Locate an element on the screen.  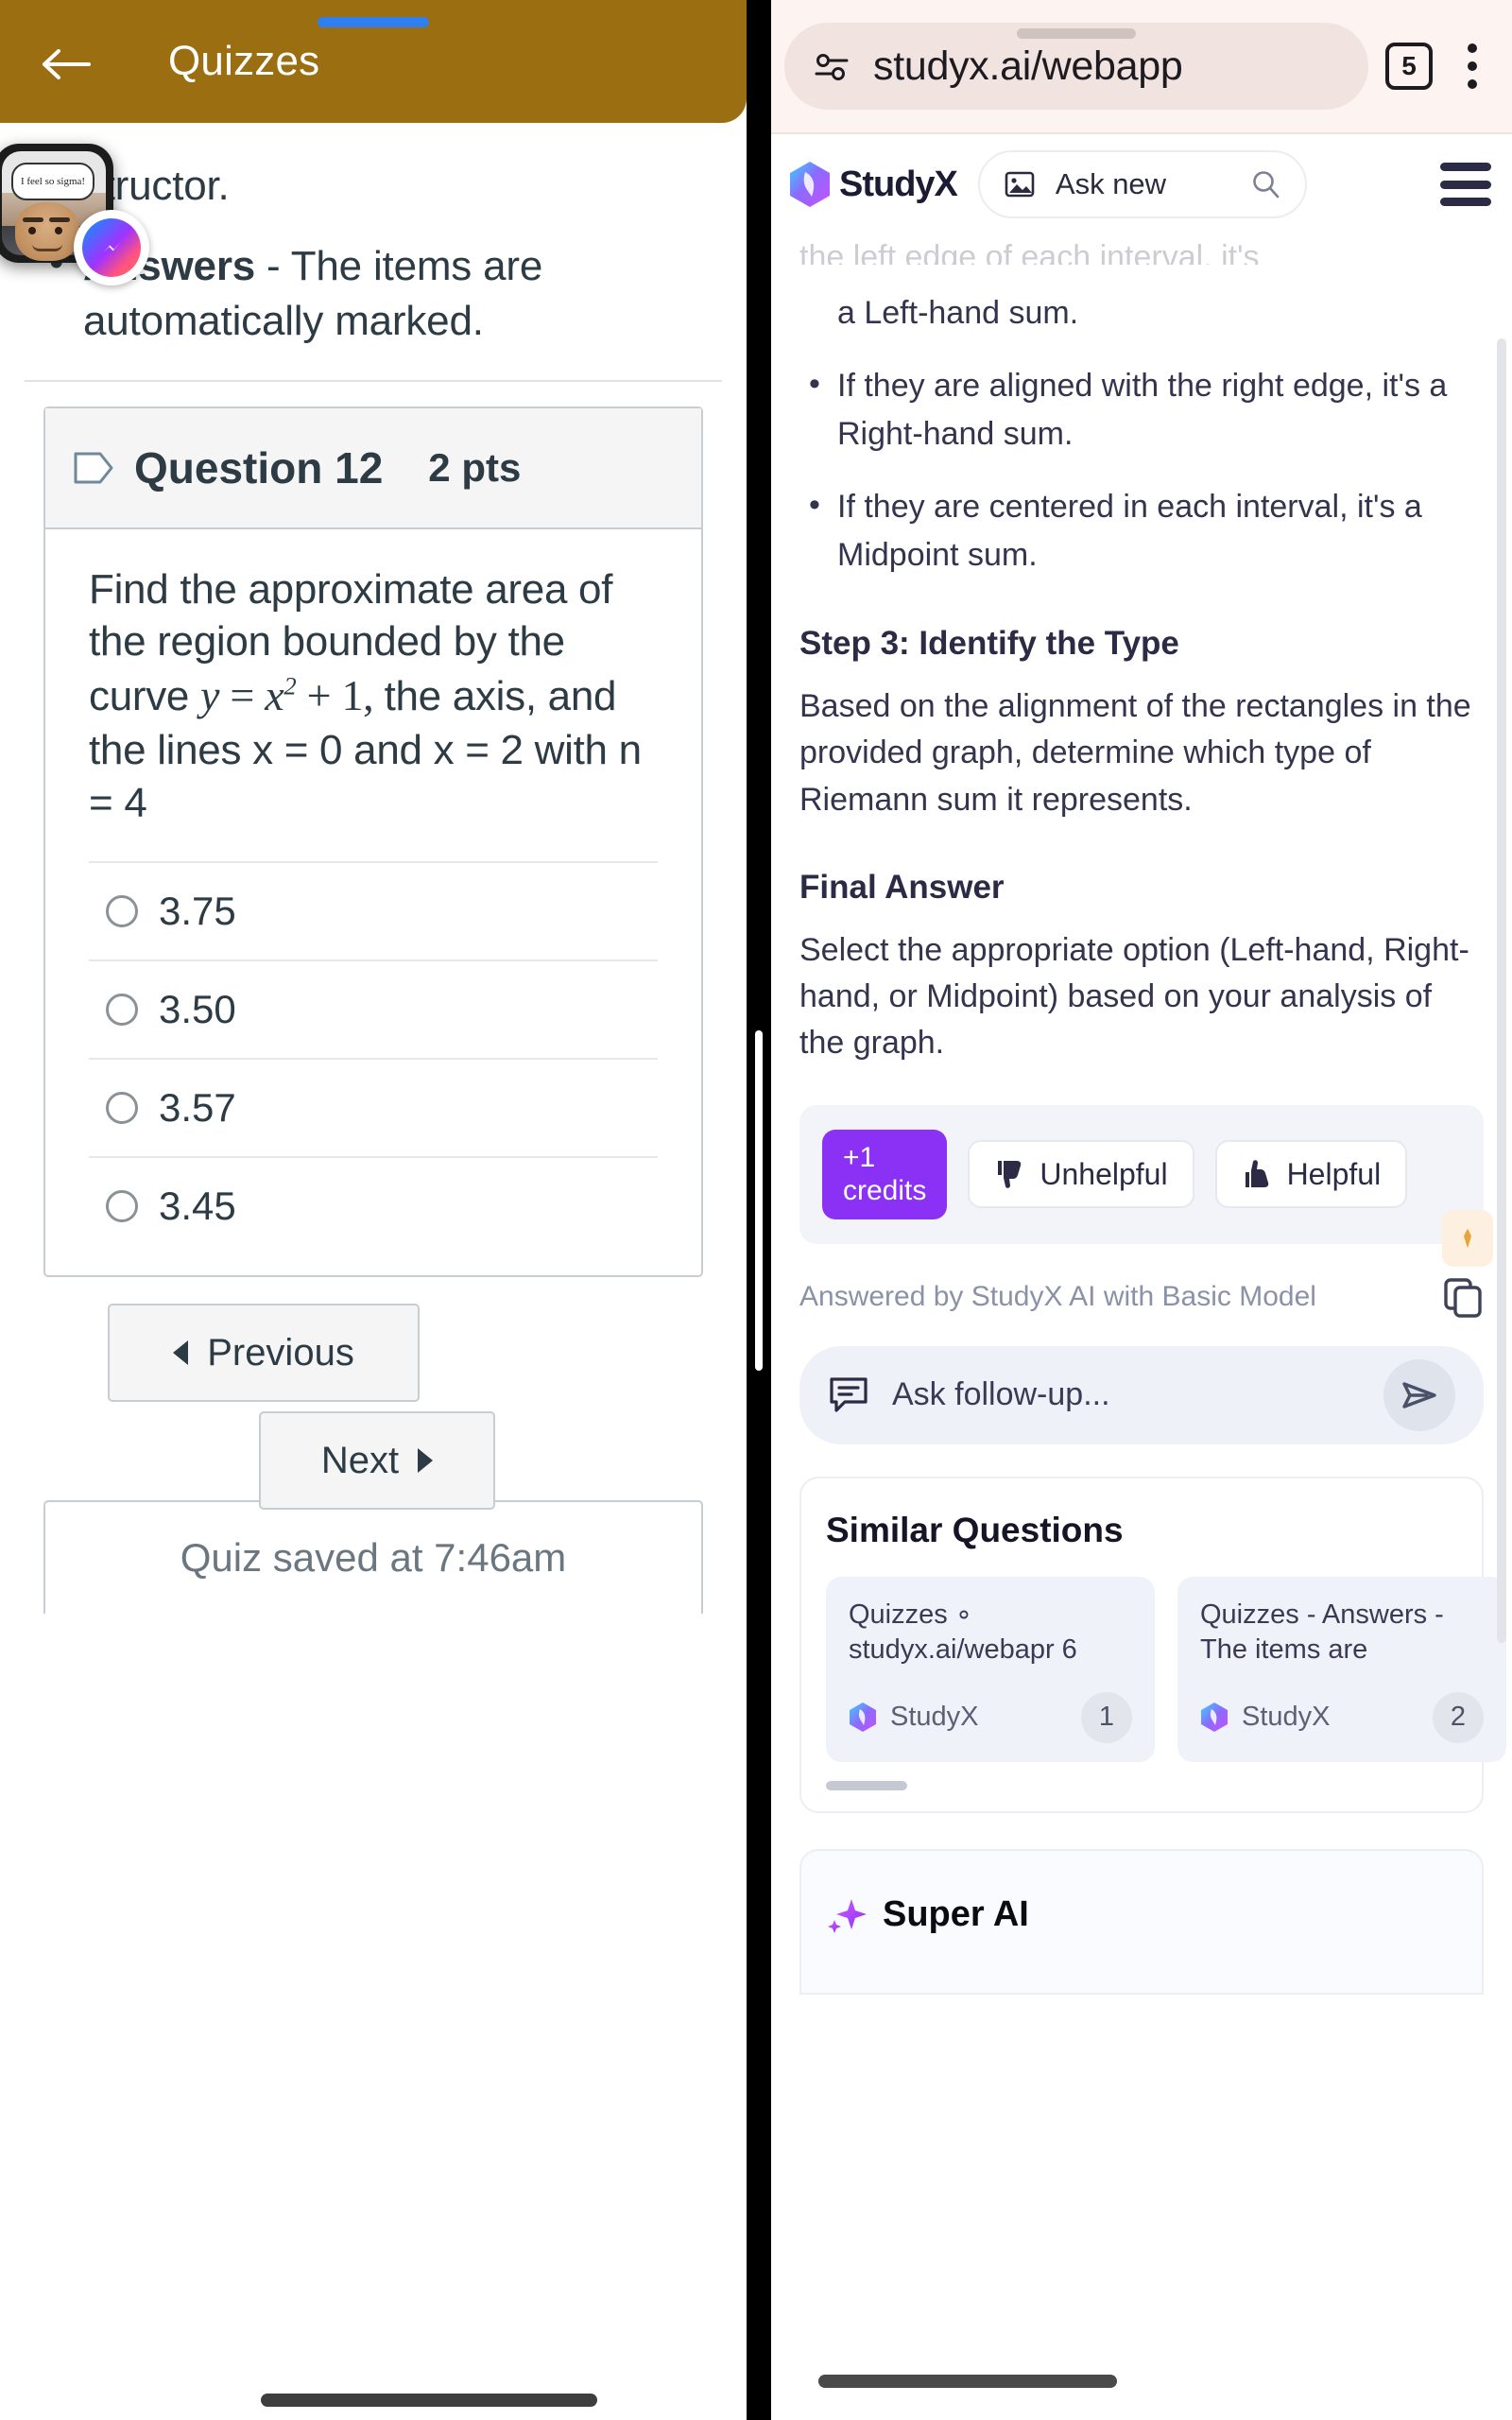
math-exponent: 2 is located at coordinates (290, 685).